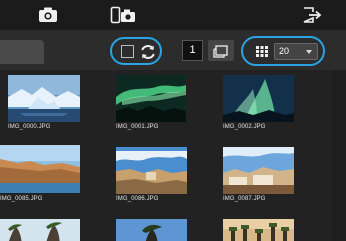  I want to click on remote-camera-icon, so click(123, 15).